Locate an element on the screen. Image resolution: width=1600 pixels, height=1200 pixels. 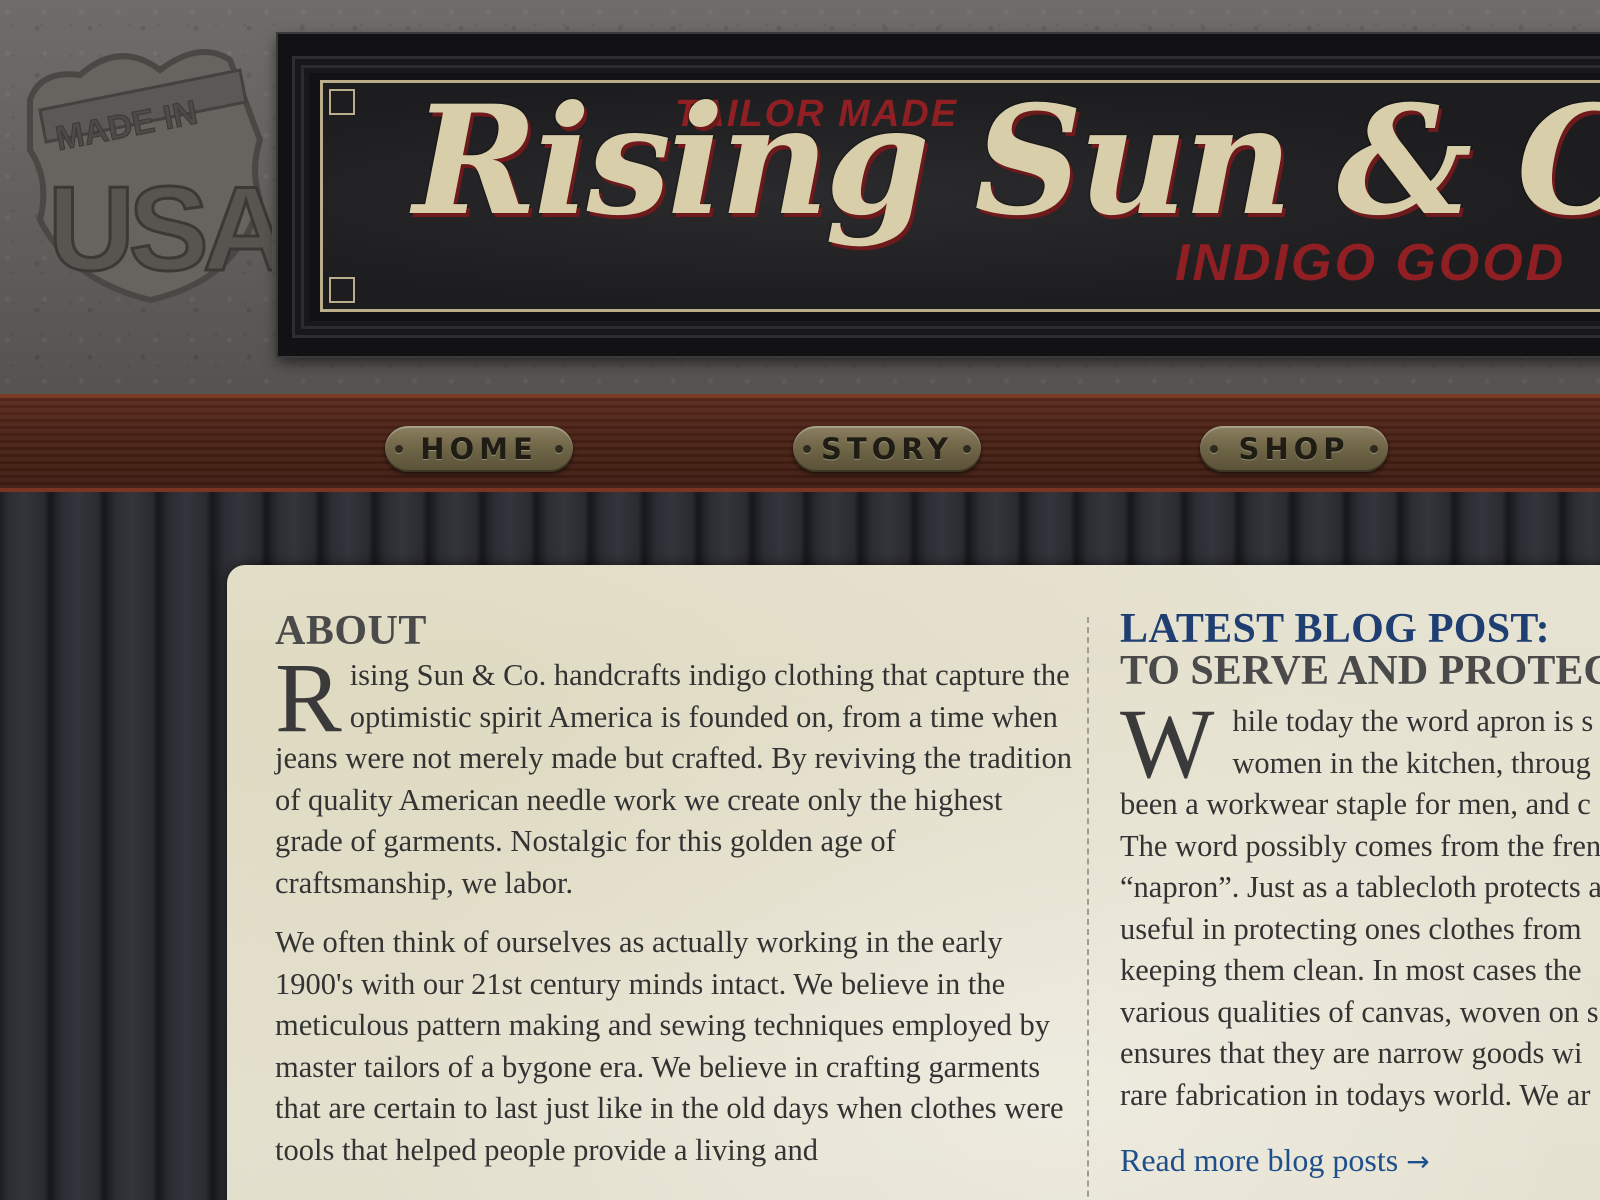
nav-item-label: HOME is located at coordinates (479, 449).